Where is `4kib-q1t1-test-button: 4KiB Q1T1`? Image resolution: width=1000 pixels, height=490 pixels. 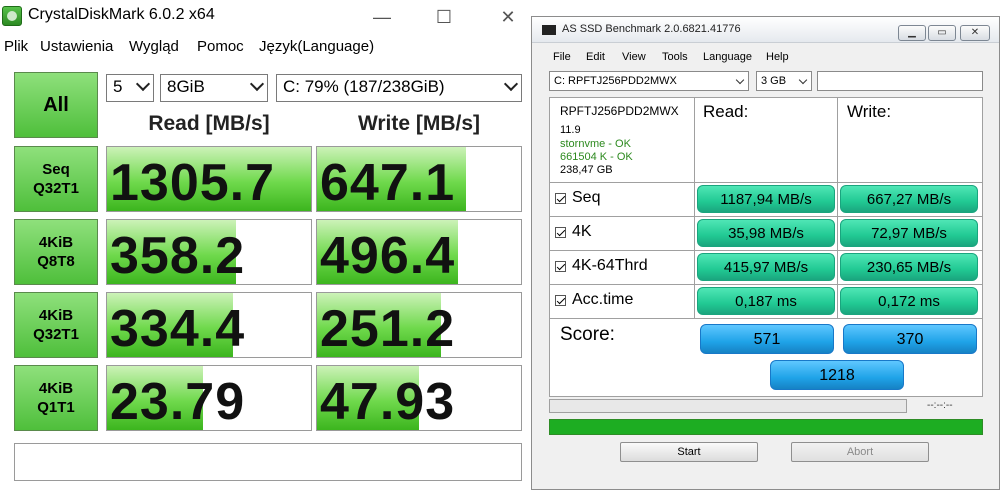
4kib-q1t1-test-button: 4KiB Q1T1 is located at coordinates (56, 398).